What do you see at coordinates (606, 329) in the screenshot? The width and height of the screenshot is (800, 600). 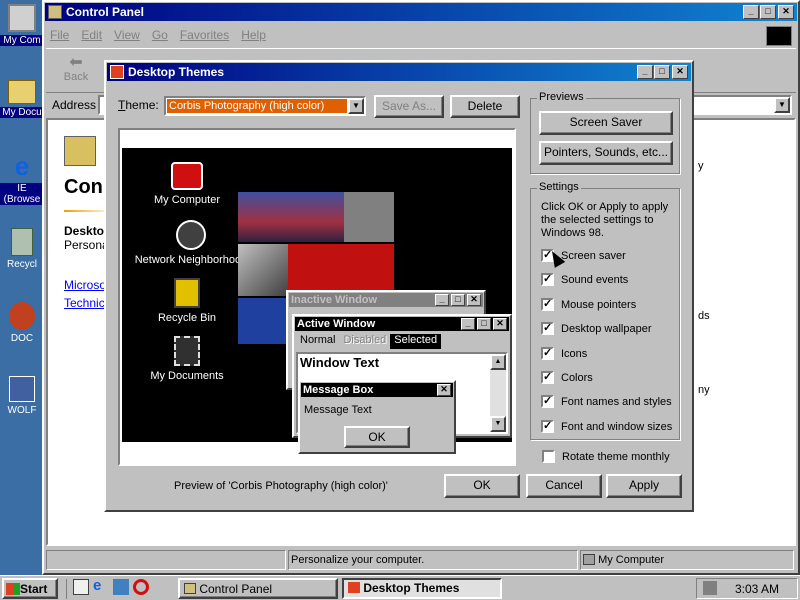 I see `setting-label: Desktop wallpaper` at bounding box center [606, 329].